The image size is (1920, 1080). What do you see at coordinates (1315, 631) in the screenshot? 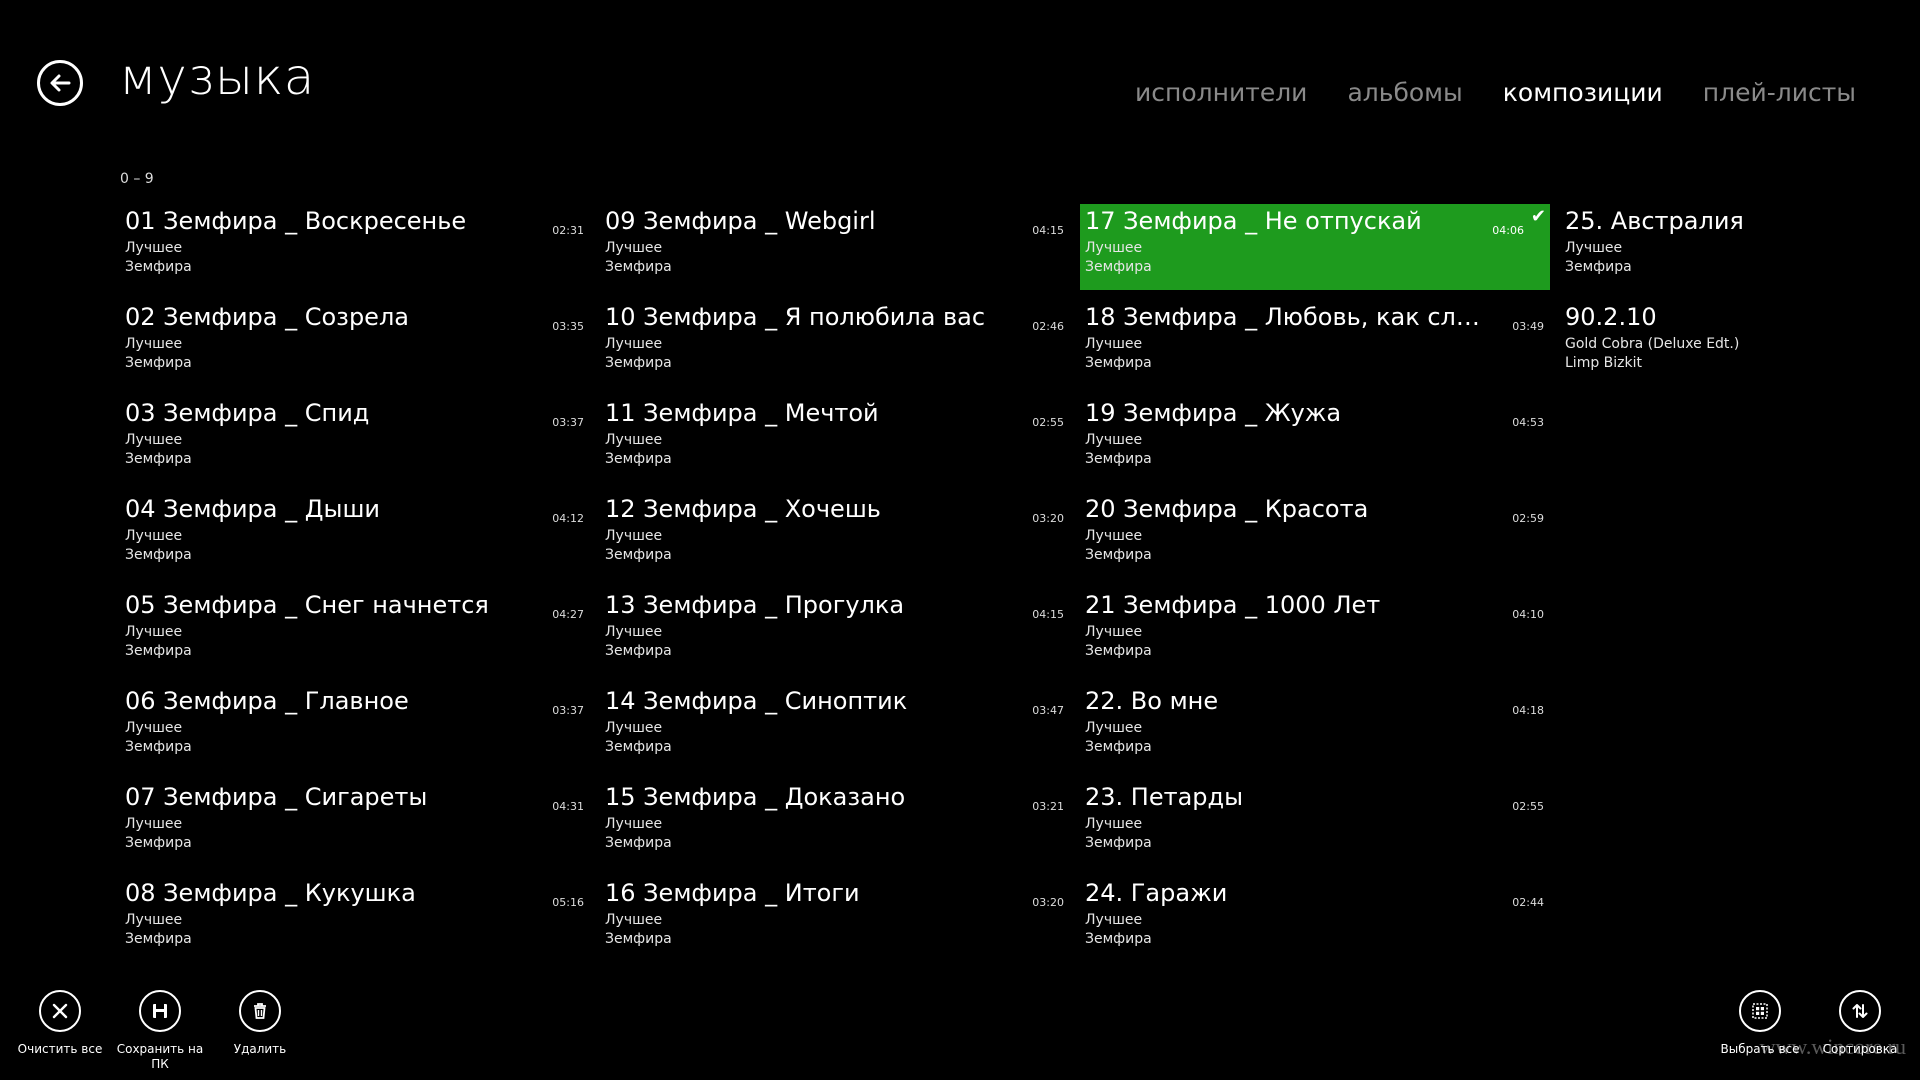
I see `song-tile: 21 Земфира _ 1000 Лет Лучшее Земфира 04:10` at bounding box center [1315, 631].